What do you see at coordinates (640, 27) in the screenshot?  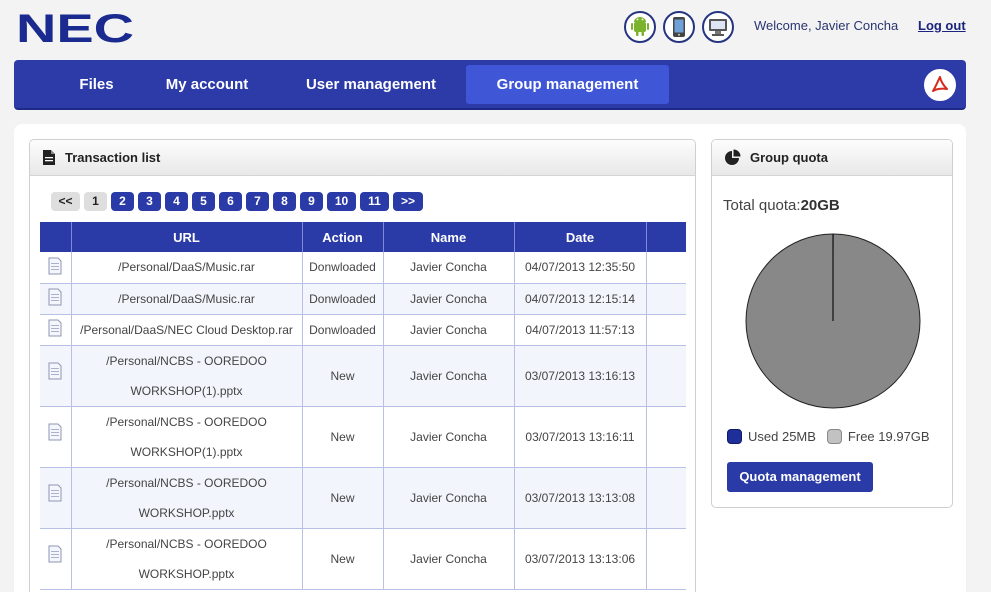 I see `android-icon` at bounding box center [640, 27].